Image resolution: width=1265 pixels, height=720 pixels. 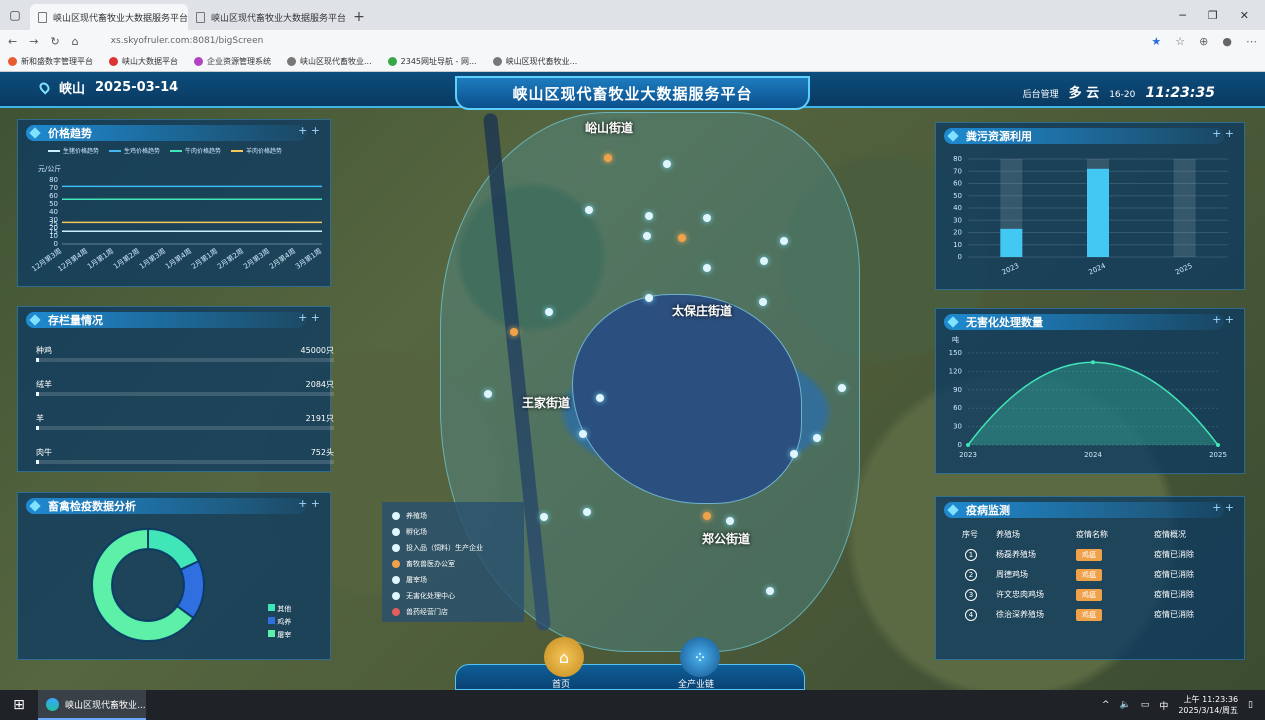 I want to click on map-legend-item: 孵化场, so click(x=453, y=532).